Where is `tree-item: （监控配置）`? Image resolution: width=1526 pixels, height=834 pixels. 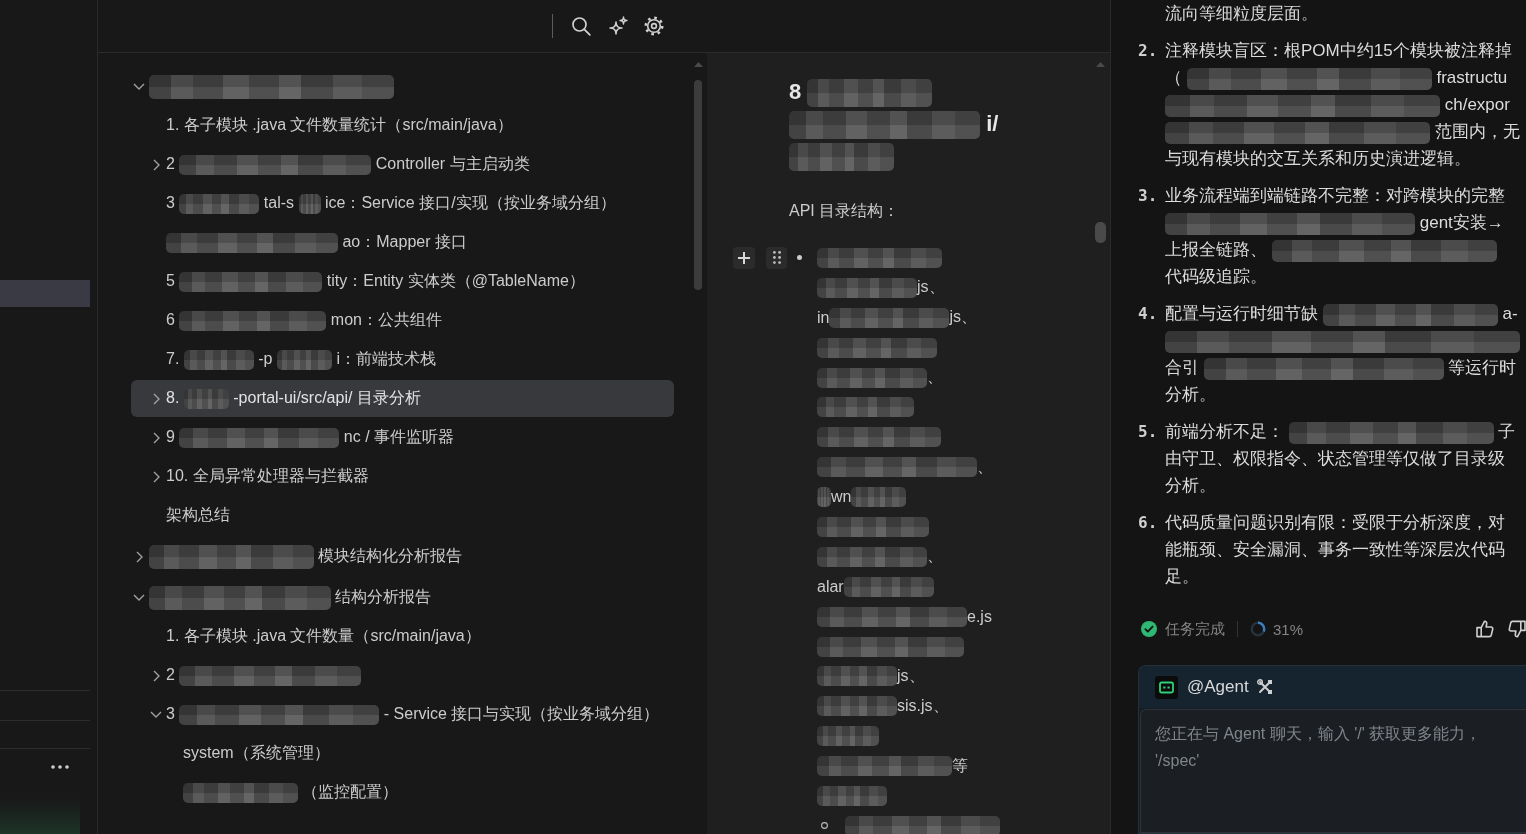
tree-item: （监控配置） is located at coordinates (402, 792).